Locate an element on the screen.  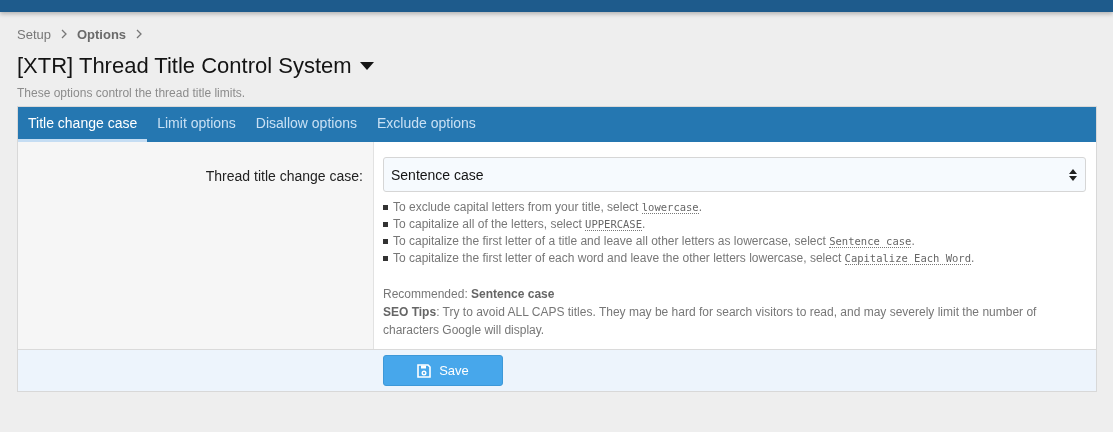
hint-text: To capitalize all of the letters, select UPPERCASE. is located at coordinates (519, 224).